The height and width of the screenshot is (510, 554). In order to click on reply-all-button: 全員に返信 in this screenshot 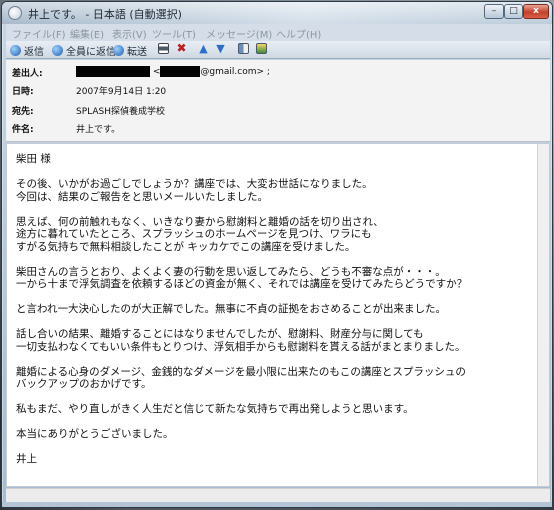, I will do `click(84, 50)`.